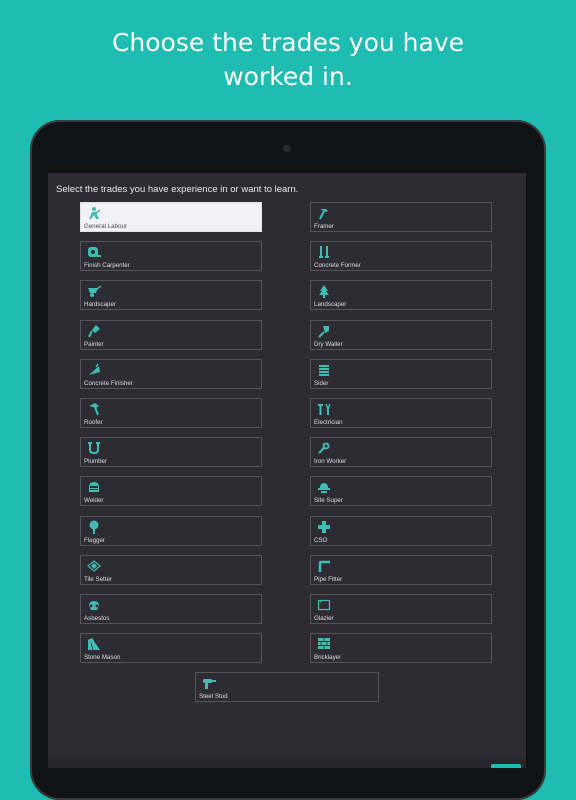 The height and width of the screenshot is (800, 576). What do you see at coordinates (324, 605) in the screenshot?
I see `glass-pane-icon` at bounding box center [324, 605].